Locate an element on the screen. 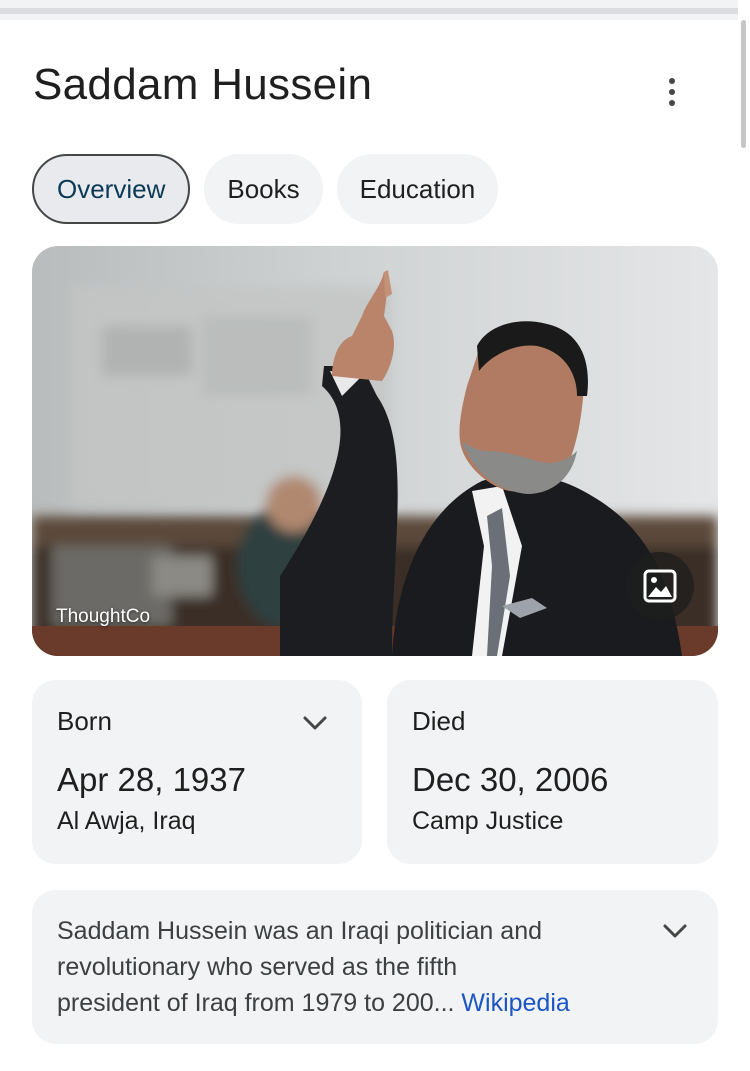 The height and width of the screenshot is (1071, 750). born-date: Apr 28, 1937 is located at coordinates (151, 779).